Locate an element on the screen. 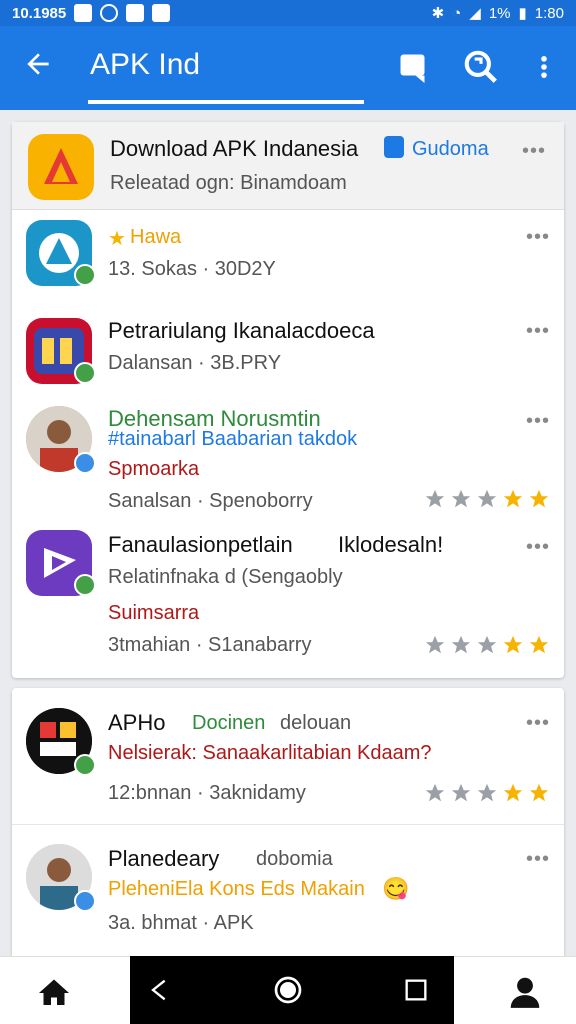 Image resolution: width=576 pixels, height=1024 pixels. item-meta: 3tmahian · S1anabarry is located at coordinates (210, 645).